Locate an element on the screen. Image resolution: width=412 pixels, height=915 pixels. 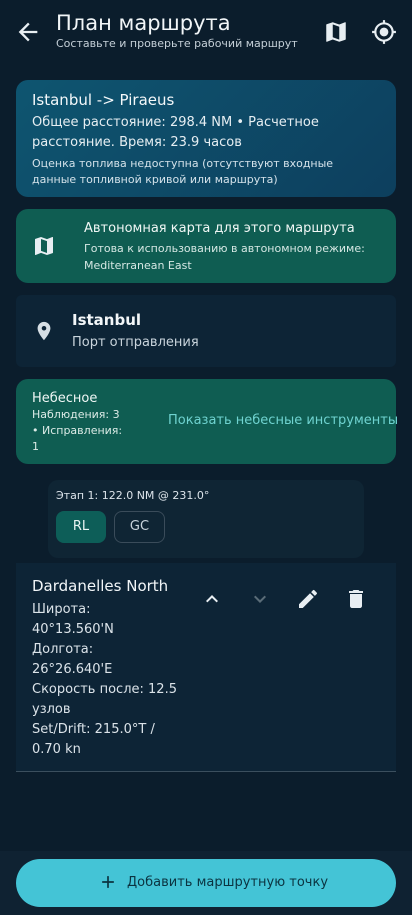
page-subtitle: Составьте и проверьте рабочий маршрут is located at coordinates (177, 43).